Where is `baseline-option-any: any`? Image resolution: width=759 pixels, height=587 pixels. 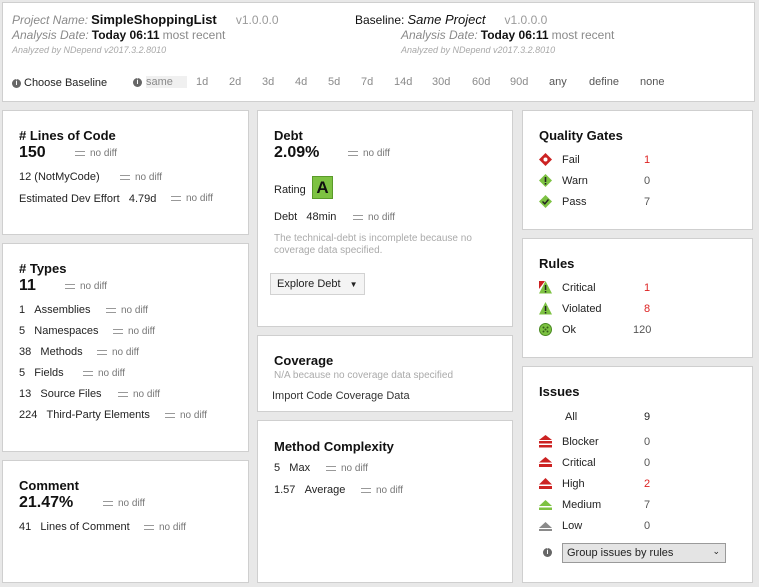 baseline-option-any: any is located at coordinates (558, 82).